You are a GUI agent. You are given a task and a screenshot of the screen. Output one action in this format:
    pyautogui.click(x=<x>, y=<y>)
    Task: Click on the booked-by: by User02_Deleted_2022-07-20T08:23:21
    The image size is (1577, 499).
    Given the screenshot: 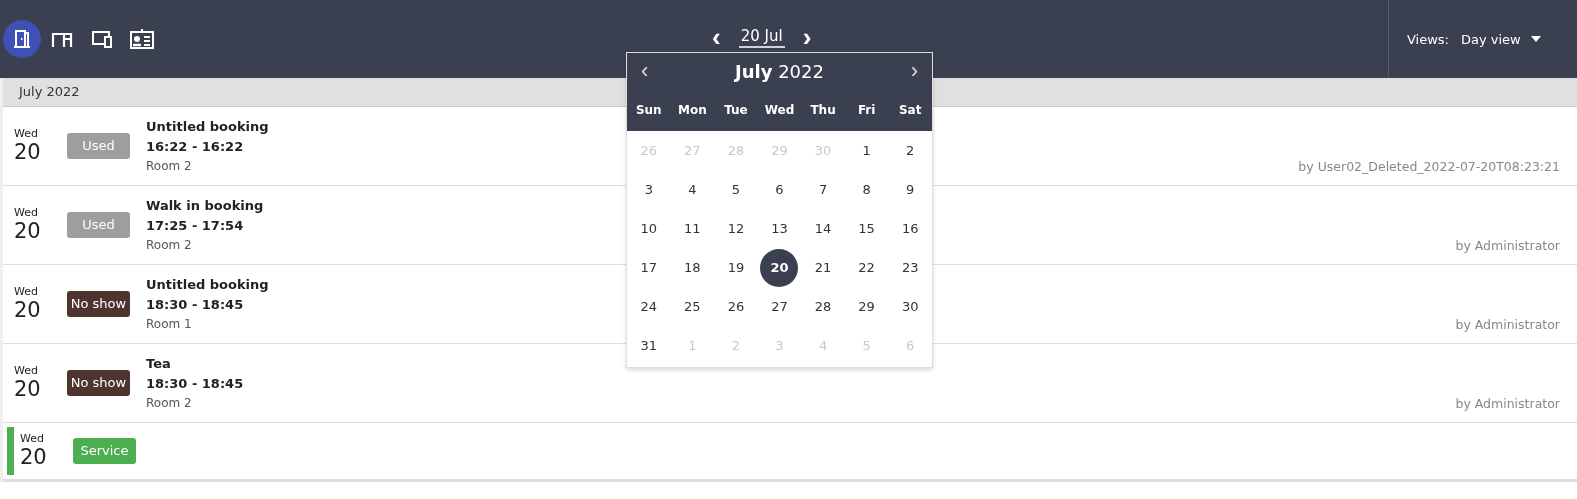 What is the action you would take?
    pyautogui.click(x=1429, y=166)
    